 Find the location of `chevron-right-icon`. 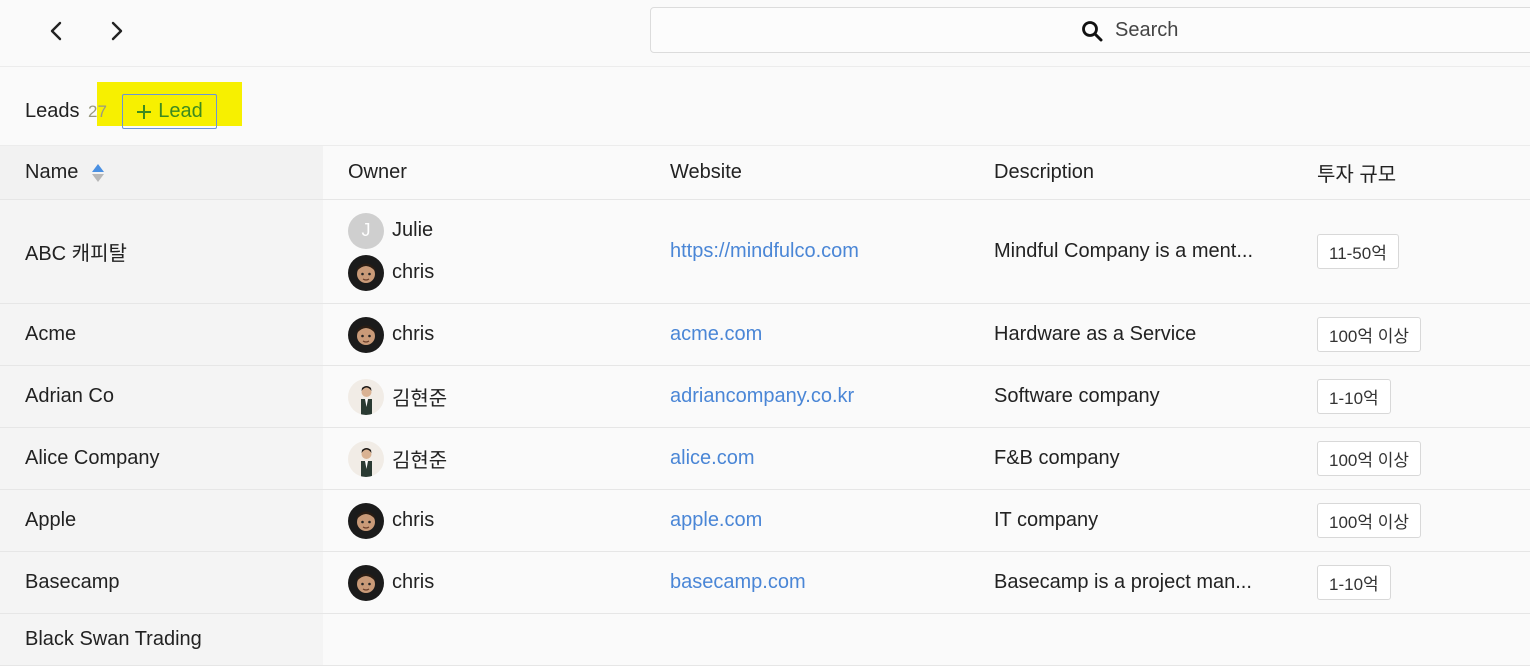

chevron-right-icon is located at coordinates (117, 31).